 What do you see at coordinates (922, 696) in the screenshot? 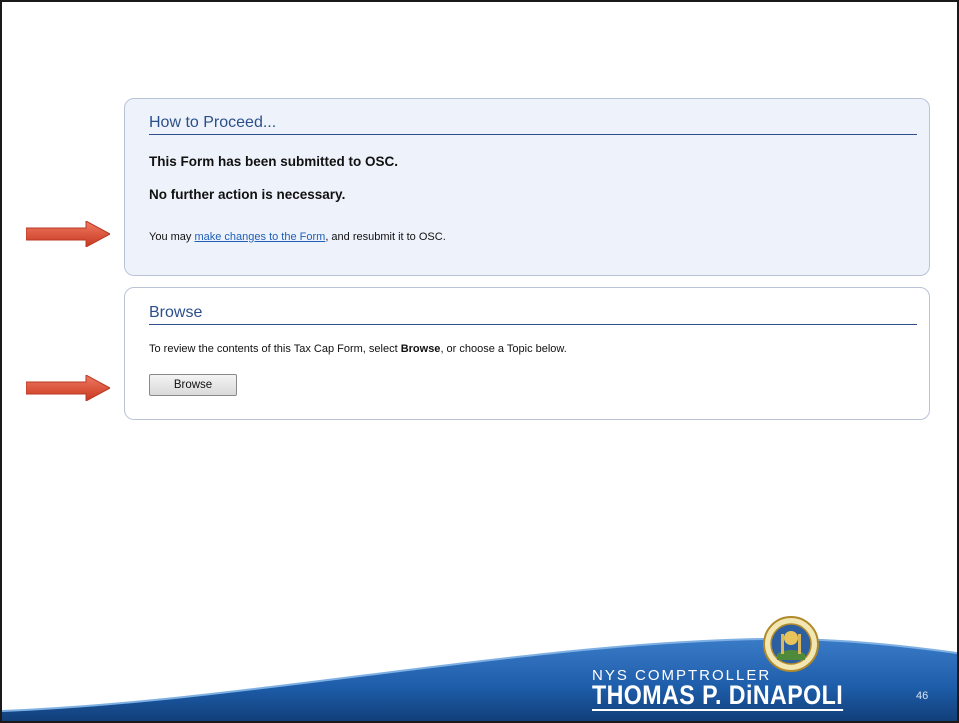
I see `slide-number: 46` at bounding box center [922, 696].